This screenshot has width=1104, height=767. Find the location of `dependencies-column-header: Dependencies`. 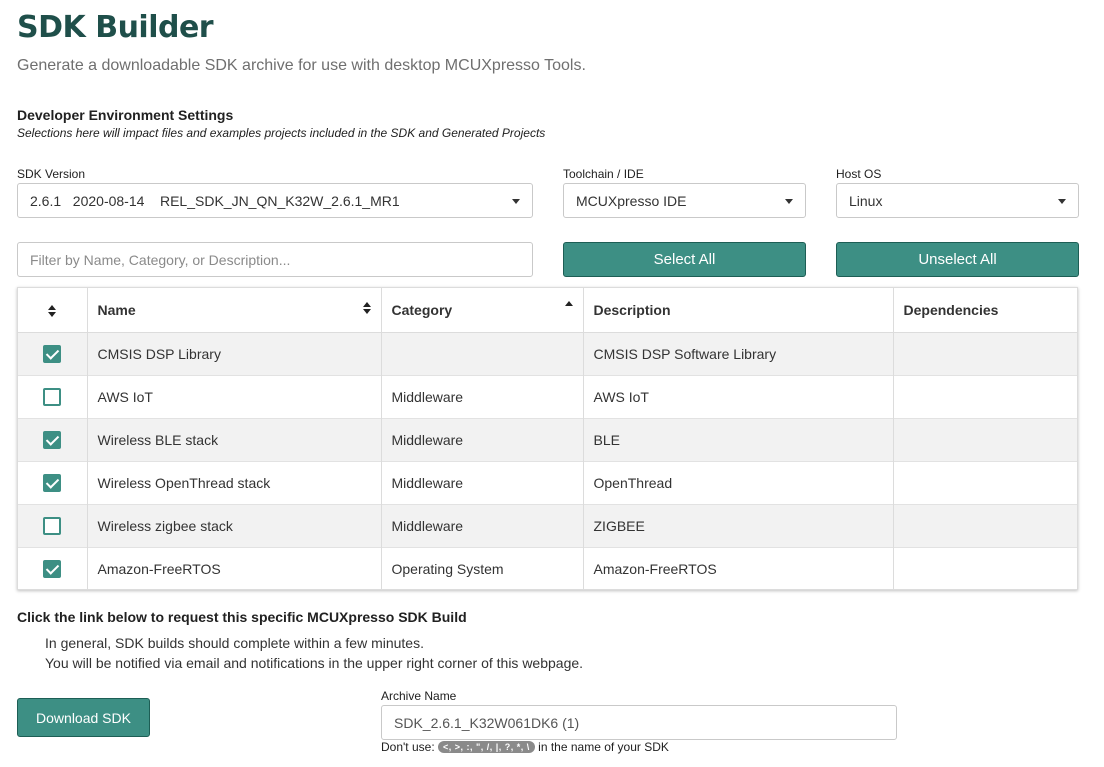

dependencies-column-header: Dependencies is located at coordinates (985, 310).